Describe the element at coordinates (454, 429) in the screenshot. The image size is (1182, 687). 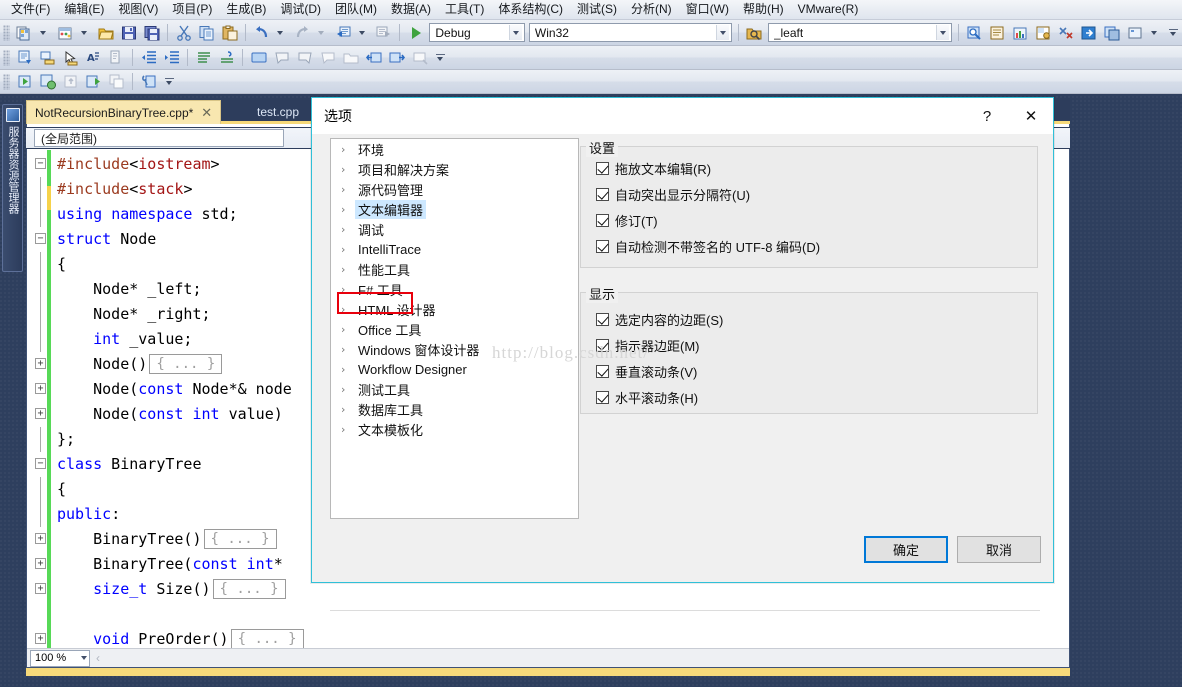
I see `tree-item-14: › 文本模板化` at that location.